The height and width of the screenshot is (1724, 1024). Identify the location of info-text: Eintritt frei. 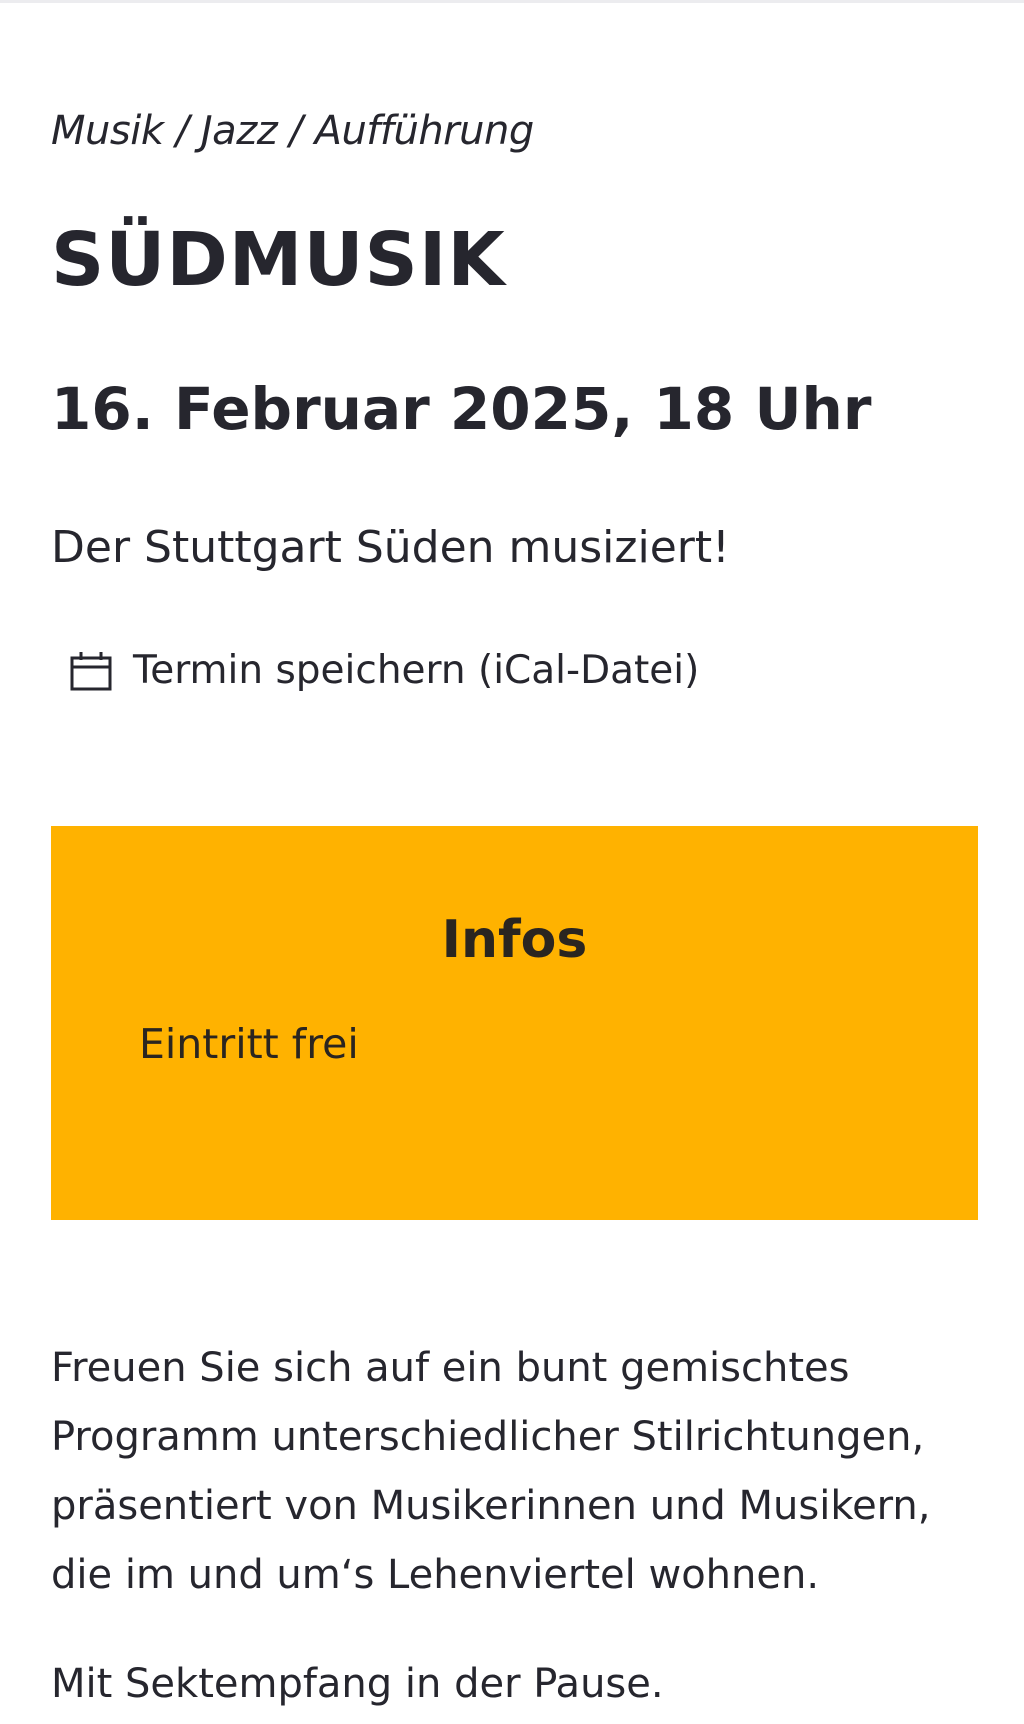
(249, 1044).